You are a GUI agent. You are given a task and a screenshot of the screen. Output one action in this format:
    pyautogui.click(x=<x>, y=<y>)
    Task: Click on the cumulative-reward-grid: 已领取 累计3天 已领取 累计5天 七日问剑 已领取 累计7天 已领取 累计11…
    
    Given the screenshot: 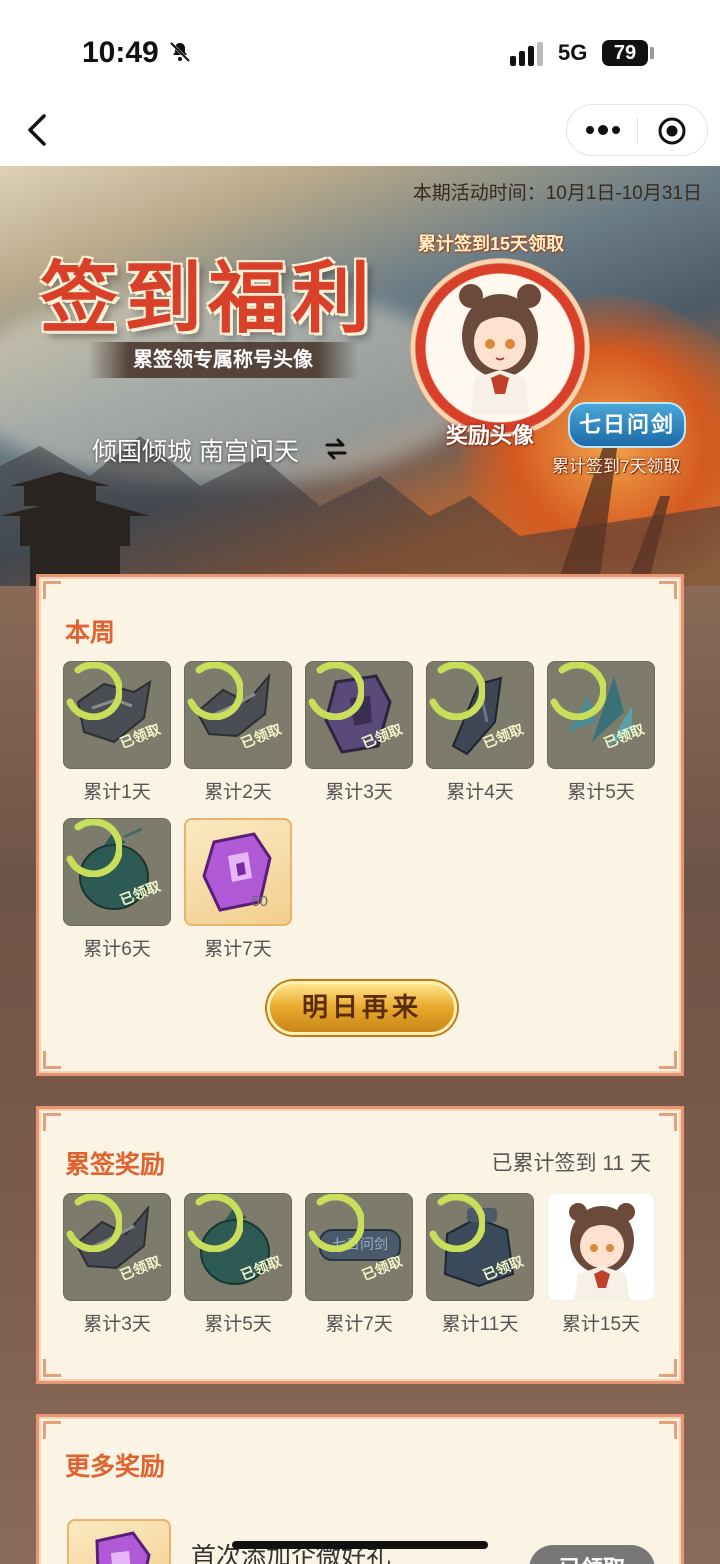 What is the action you would take?
    pyautogui.click(x=359, y=1264)
    